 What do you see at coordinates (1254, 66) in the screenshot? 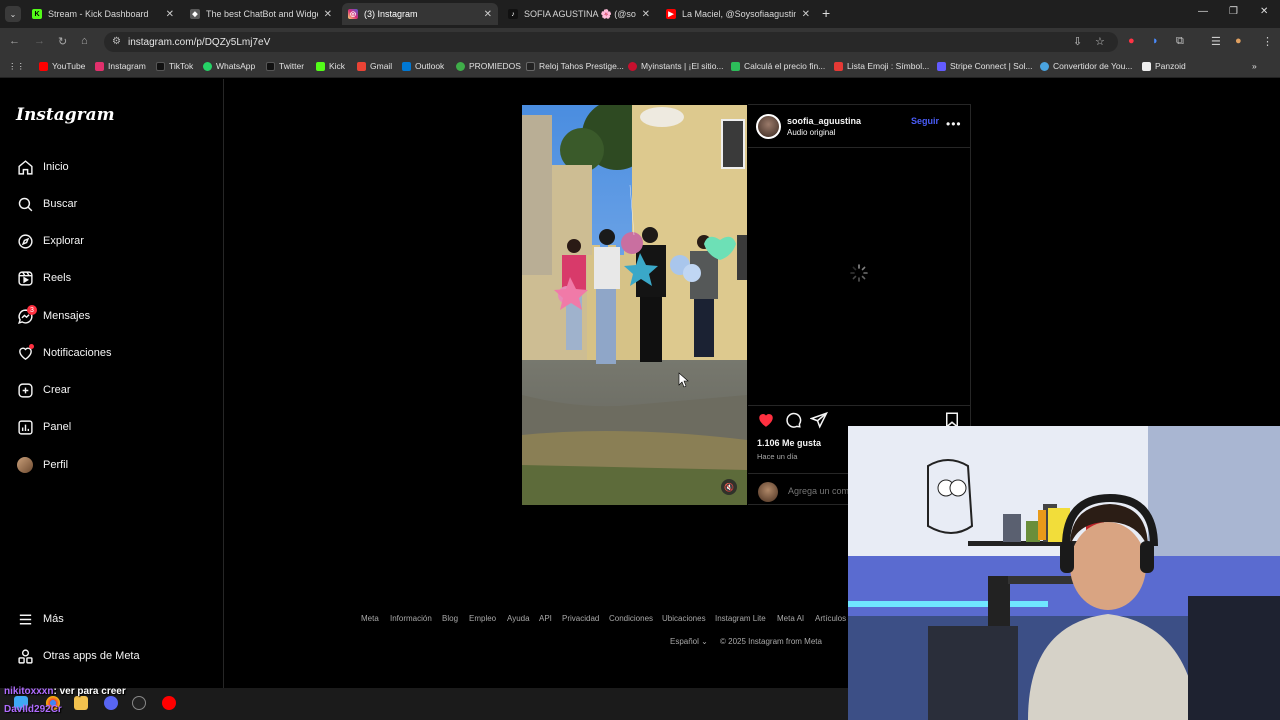
I see `more-bookmarks-icon: »` at bounding box center [1254, 66].